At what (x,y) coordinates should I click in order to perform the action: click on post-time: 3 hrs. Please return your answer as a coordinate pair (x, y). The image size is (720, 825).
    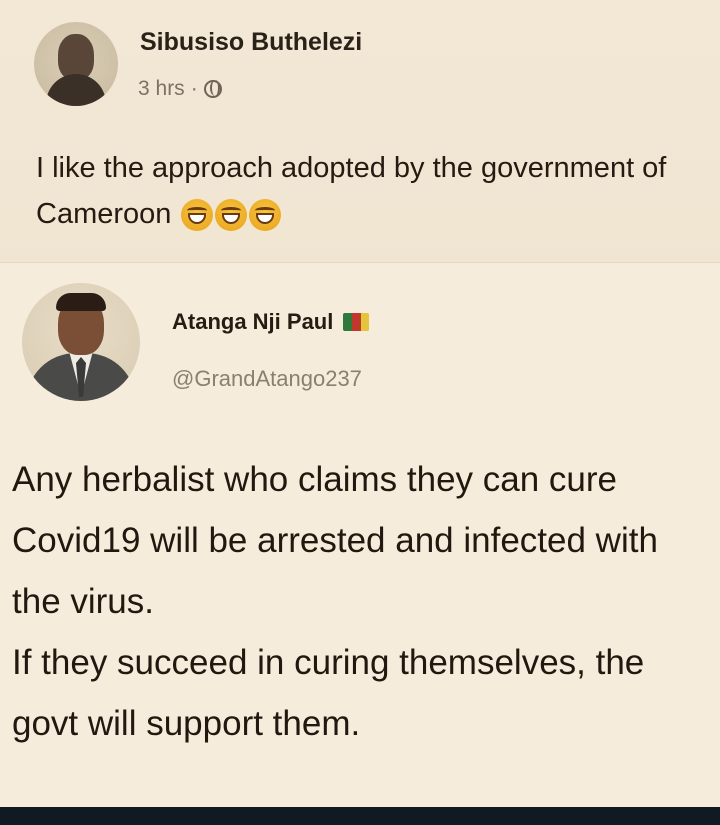
    Looking at the image, I should click on (161, 89).